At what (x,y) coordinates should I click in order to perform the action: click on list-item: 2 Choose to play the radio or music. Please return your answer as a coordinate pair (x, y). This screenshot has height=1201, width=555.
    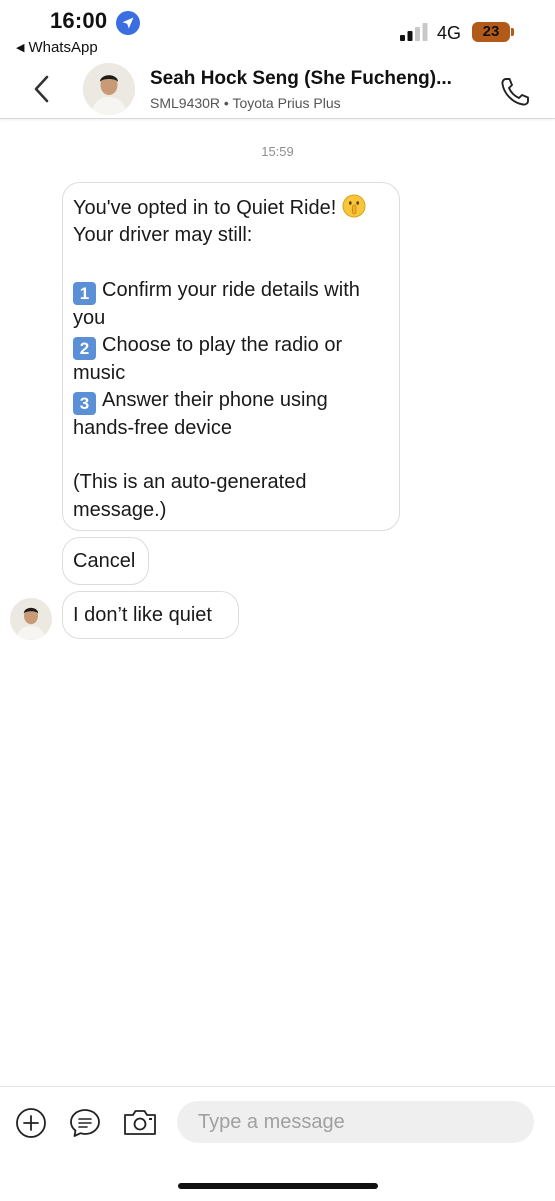
    Looking at the image, I should click on (231, 359).